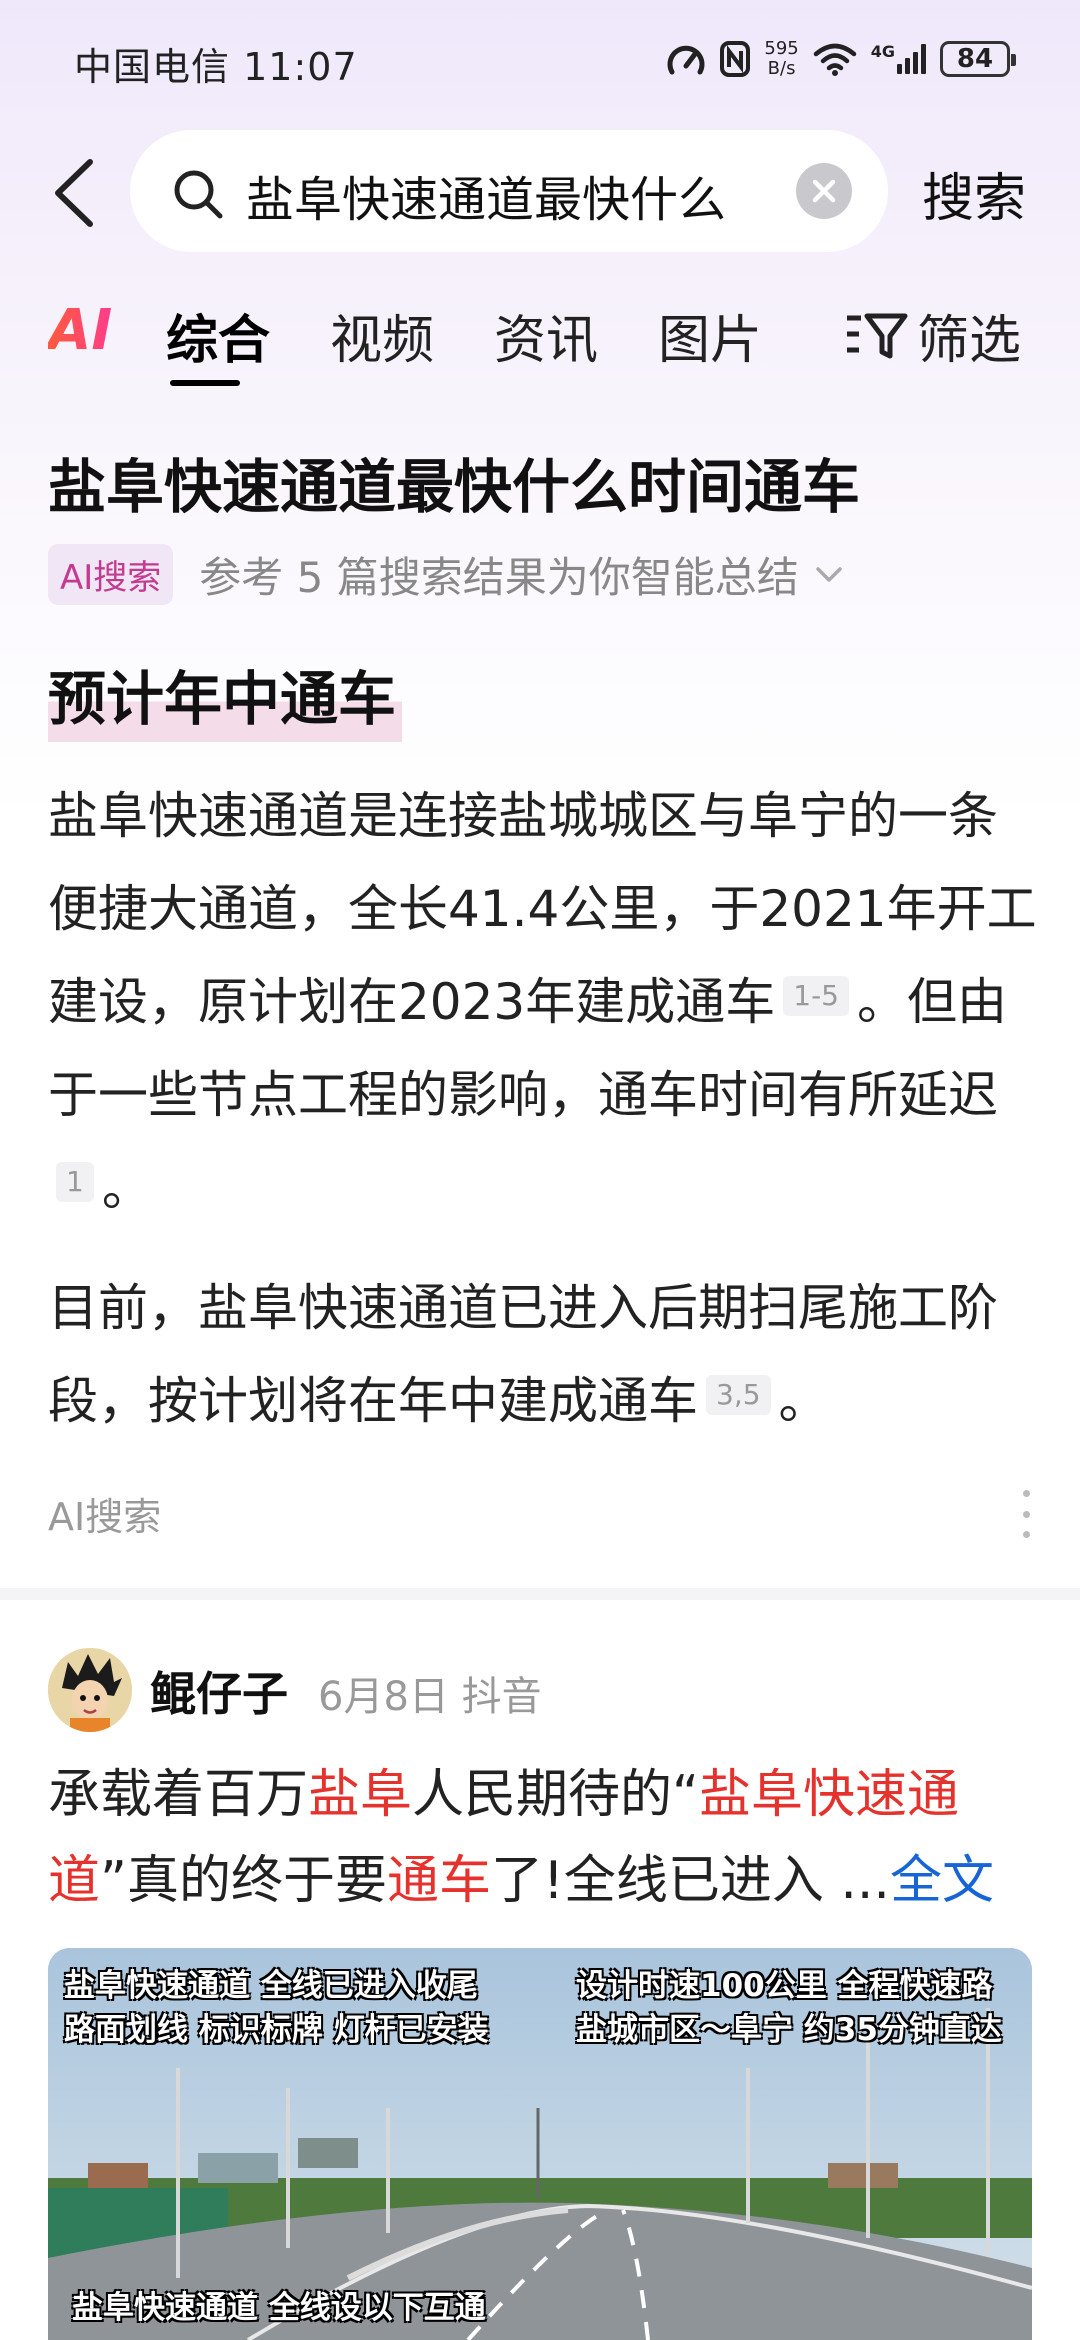 The width and height of the screenshot is (1080, 2340). I want to click on avatar-image, so click(90, 1690).